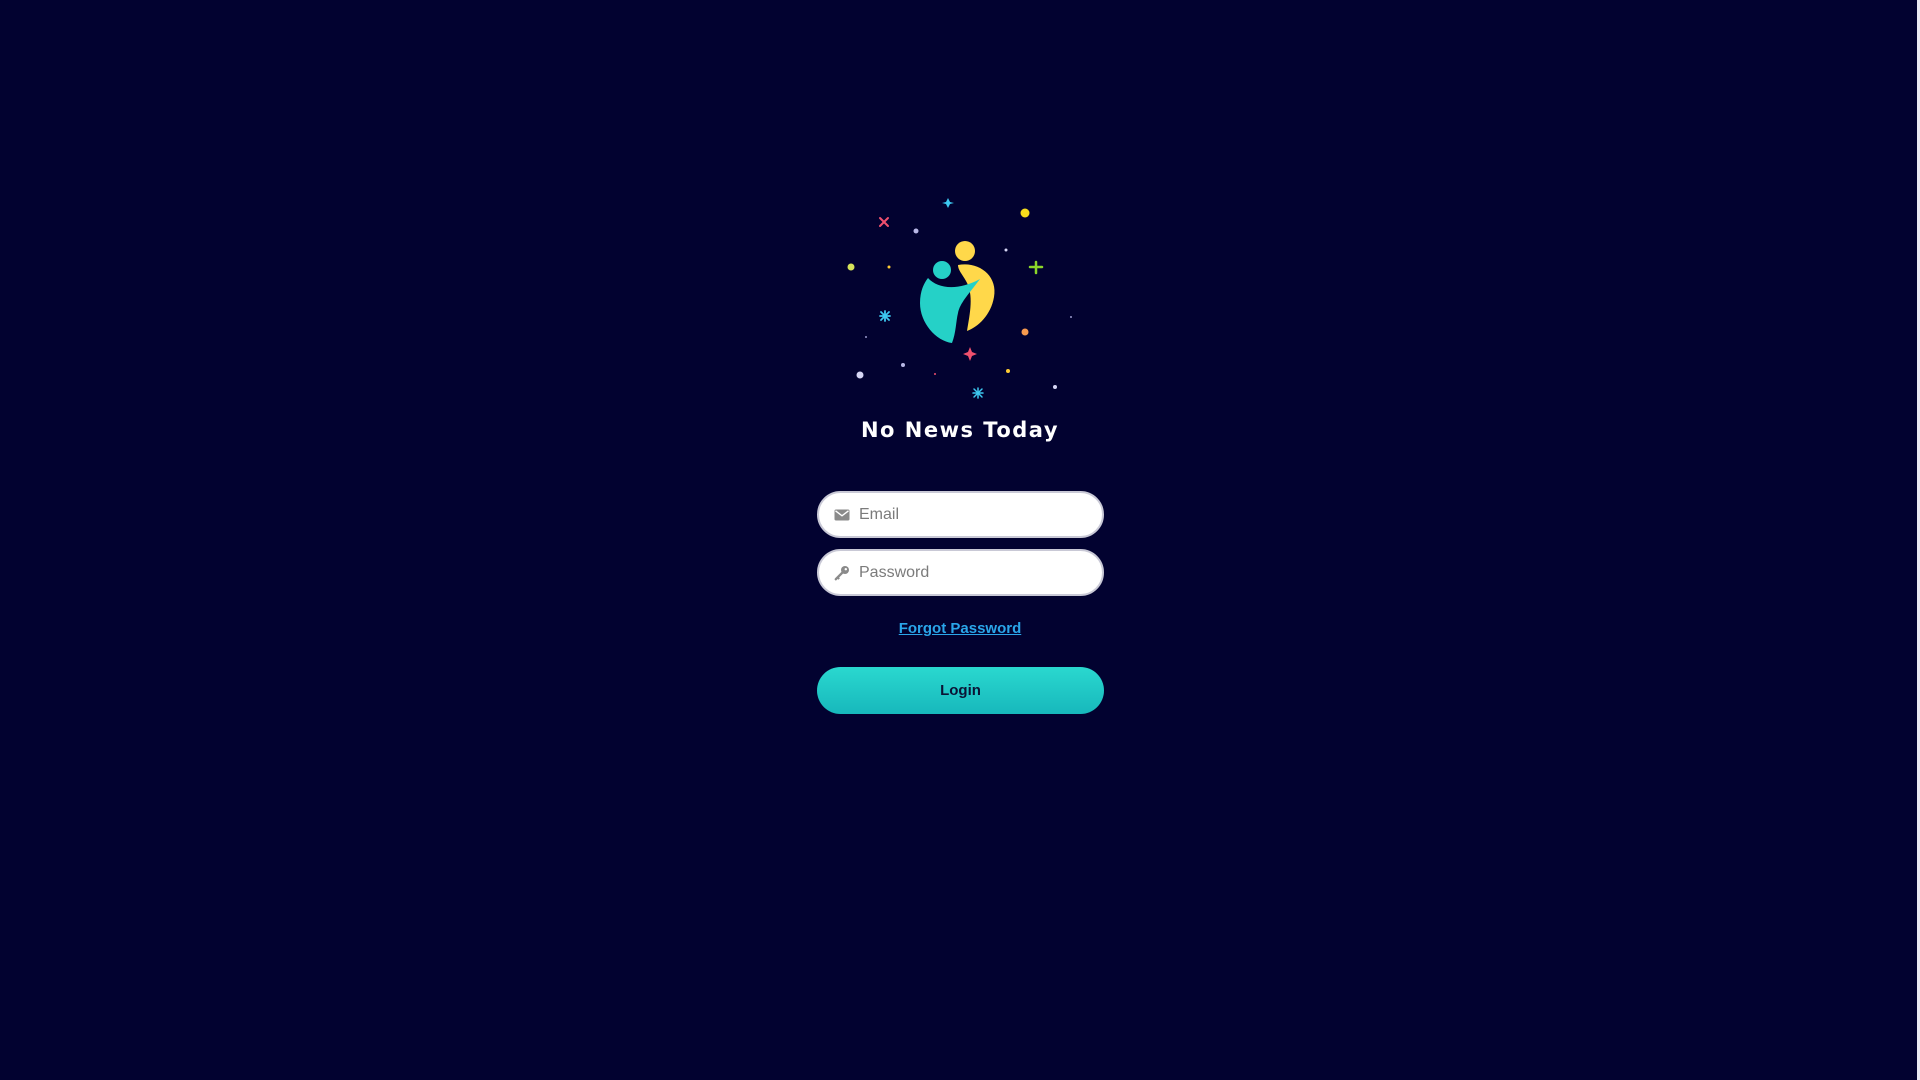 The width and height of the screenshot is (1920, 1080). What do you see at coordinates (974, 514) in the screenshot?
I see `email-input` at bounding box center [974, 514].